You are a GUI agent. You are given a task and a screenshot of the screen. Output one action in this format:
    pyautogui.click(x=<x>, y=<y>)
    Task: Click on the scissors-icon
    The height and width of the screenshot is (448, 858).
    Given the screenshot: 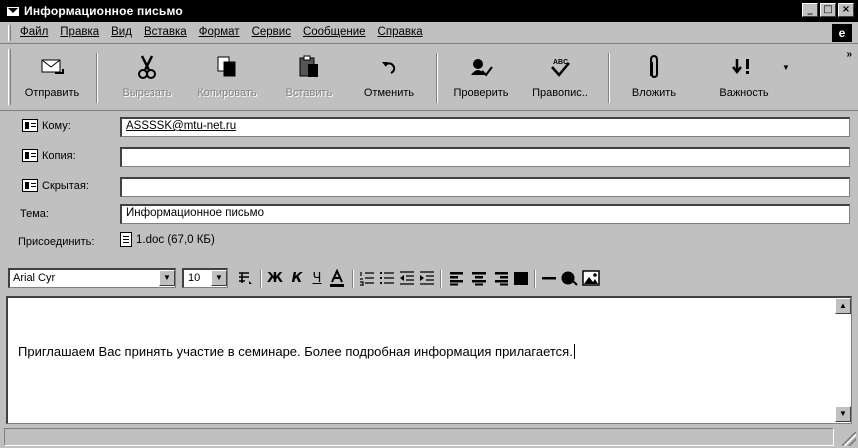 What is the action you would take?
    pyautogui.click(x=147, y=67)
    